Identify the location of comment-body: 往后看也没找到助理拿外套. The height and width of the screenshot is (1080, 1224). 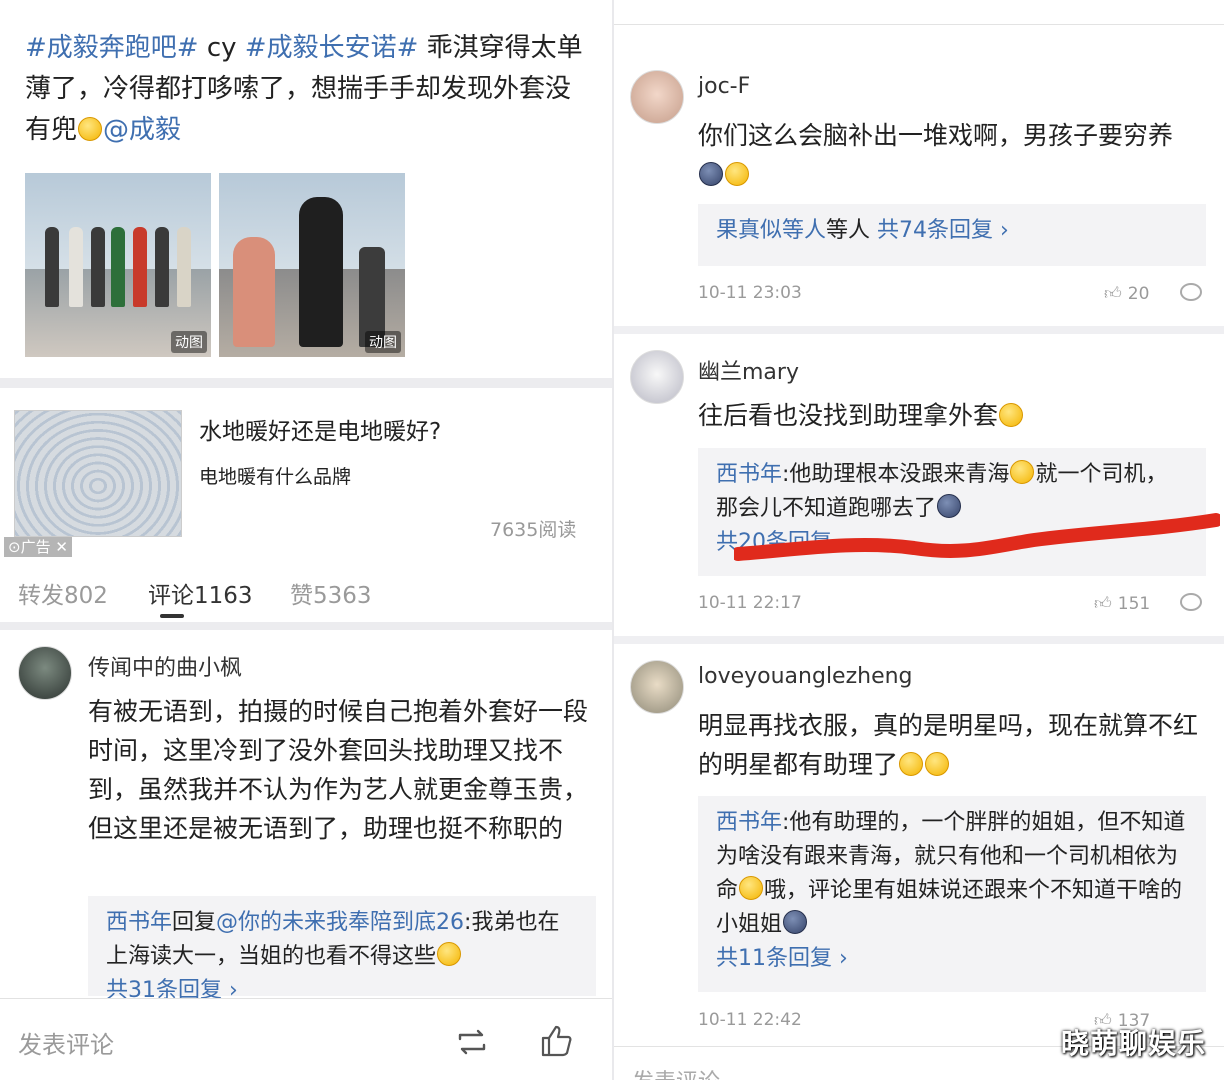
(948, 415).